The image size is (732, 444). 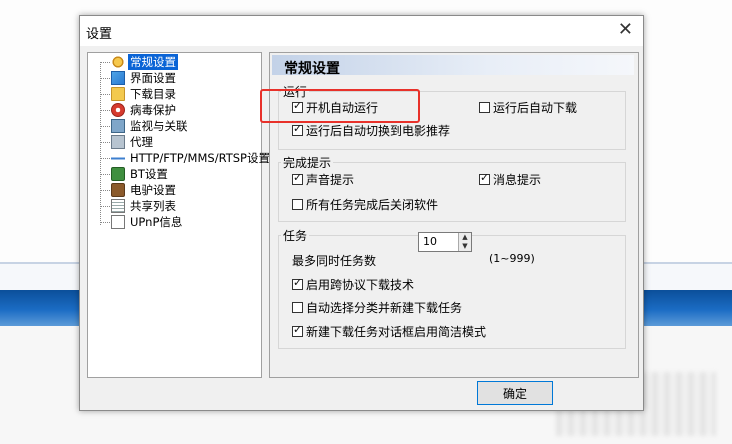 What do you see at coordinates (153, 206) in the screenshot?
I see `tree-item-label: 共享列表` at bounding box center [153, 206].